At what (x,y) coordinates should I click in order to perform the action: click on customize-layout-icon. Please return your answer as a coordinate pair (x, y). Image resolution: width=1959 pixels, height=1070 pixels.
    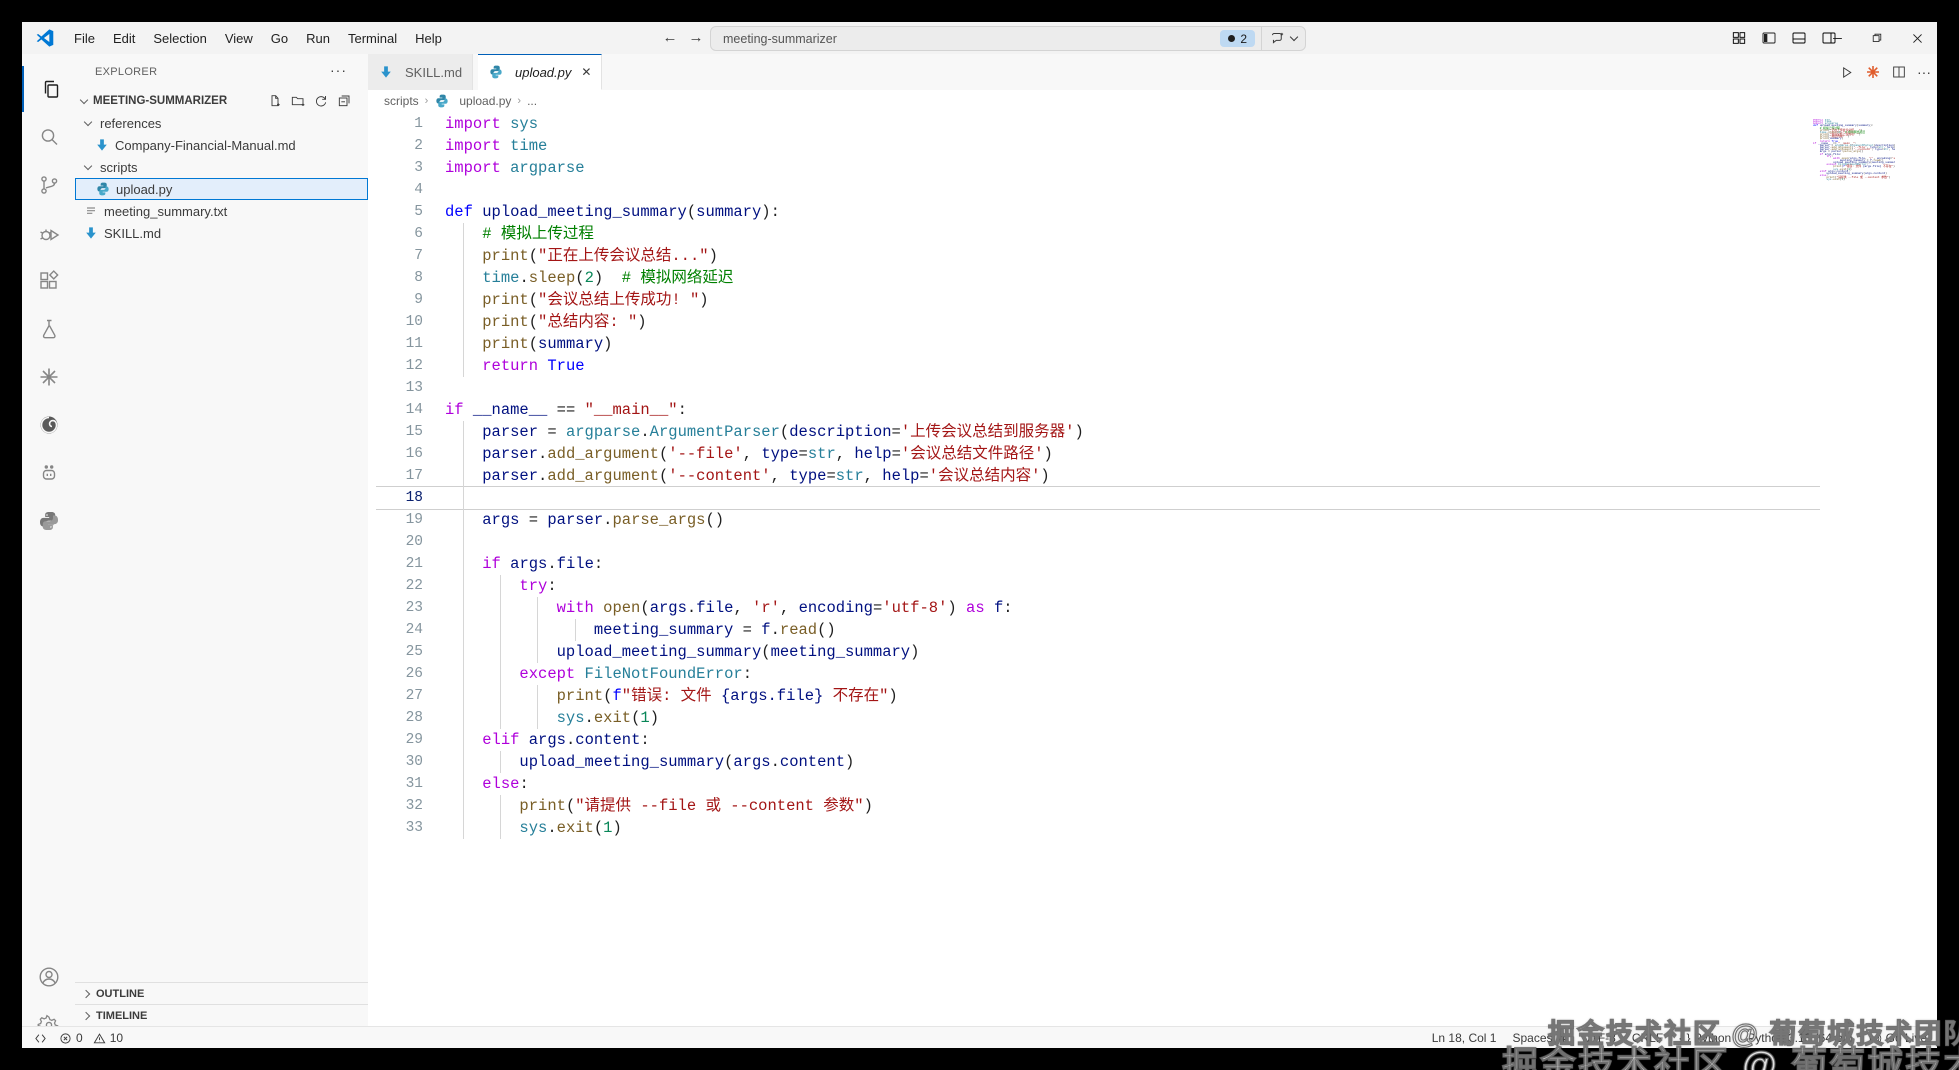
    Looking at the image, I should click on (1739, 38).